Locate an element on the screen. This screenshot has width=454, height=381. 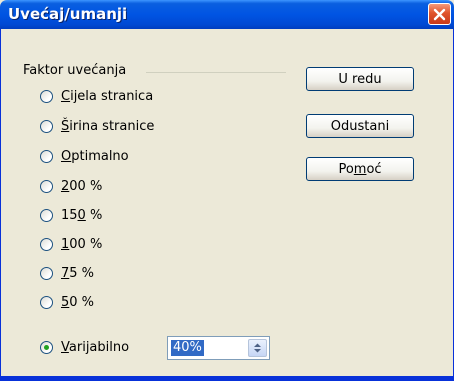
window-bottom-border is located at coordinates (227, 378).